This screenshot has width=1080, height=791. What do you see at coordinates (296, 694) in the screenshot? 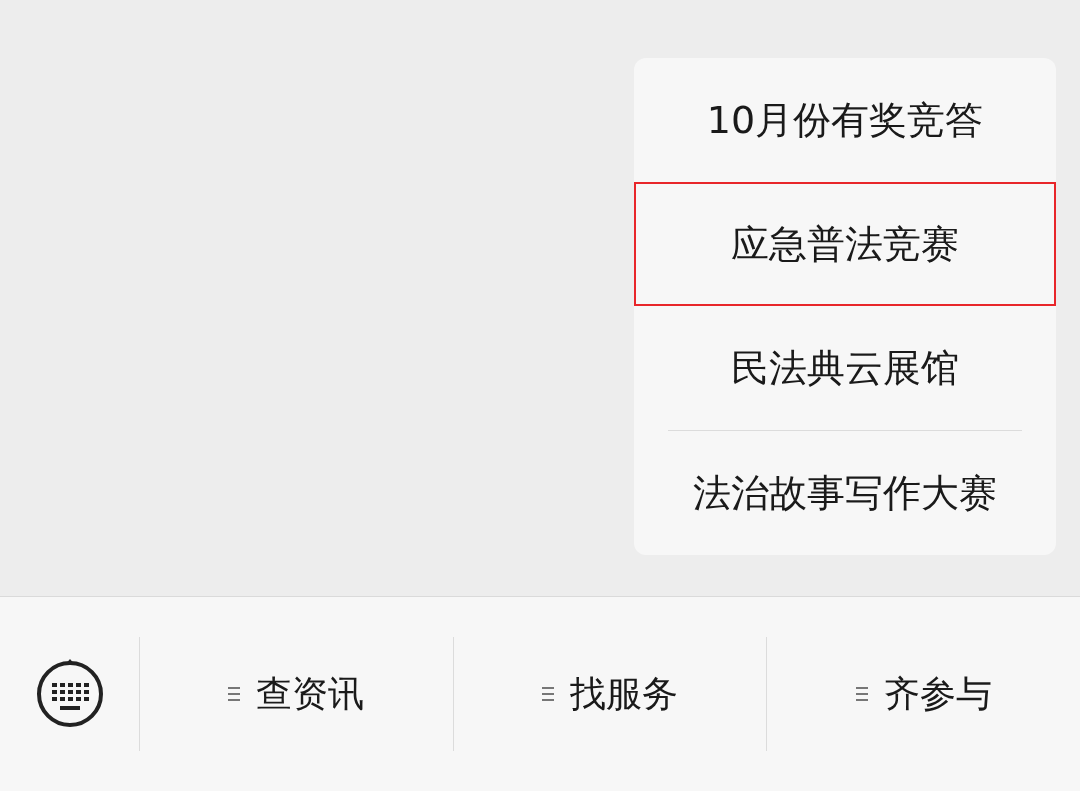
I see `menu-tab: 查资讯` at bounding box center [296, 694].